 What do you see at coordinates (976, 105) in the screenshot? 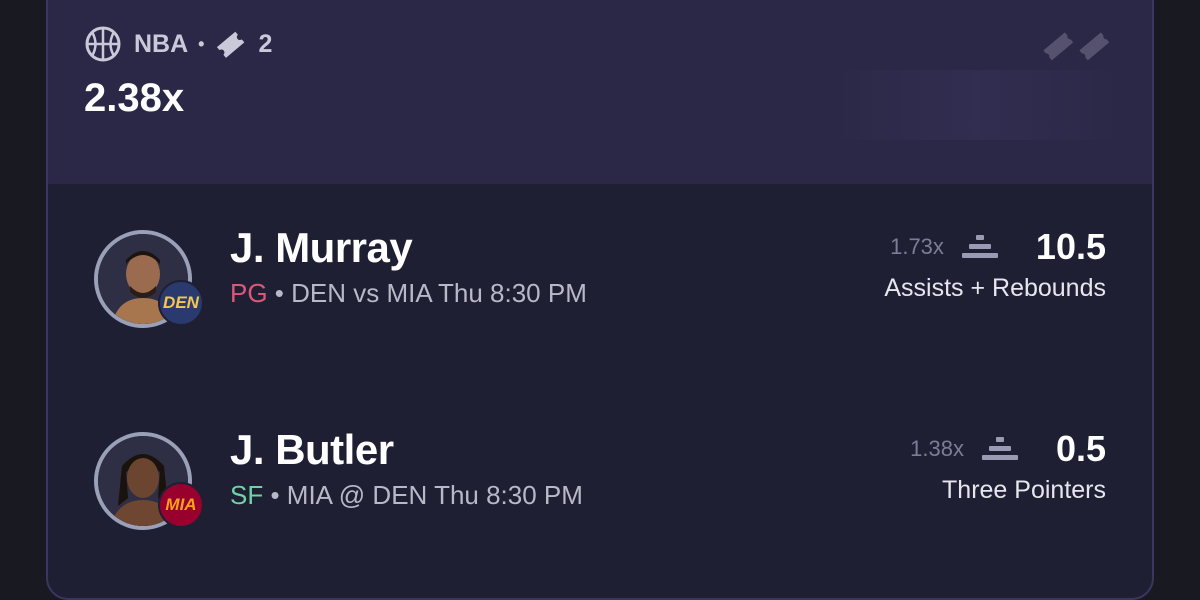
I see `blurred-status` at bounding box center [976, 105].